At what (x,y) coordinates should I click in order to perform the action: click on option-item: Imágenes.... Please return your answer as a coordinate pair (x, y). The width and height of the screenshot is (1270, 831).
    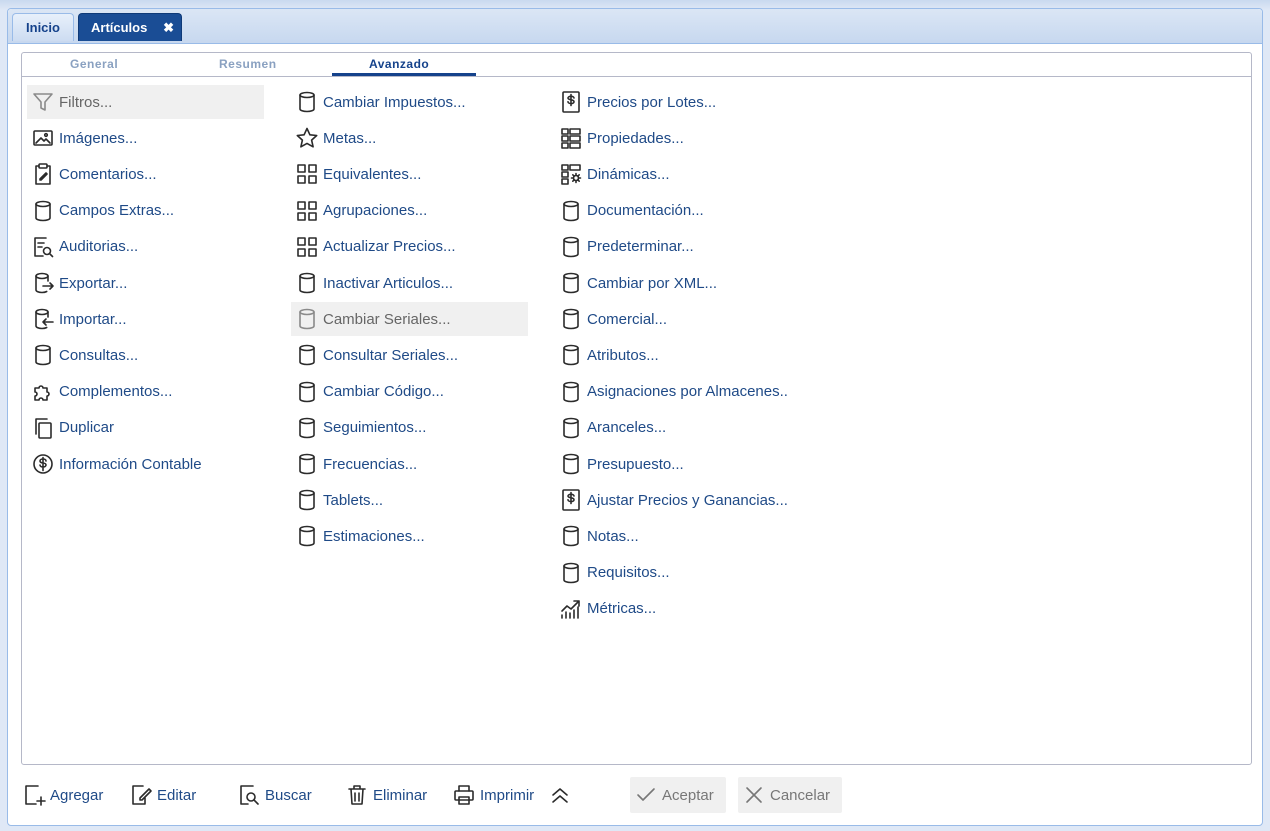
    Looking at the image, I should click on (82, 138).